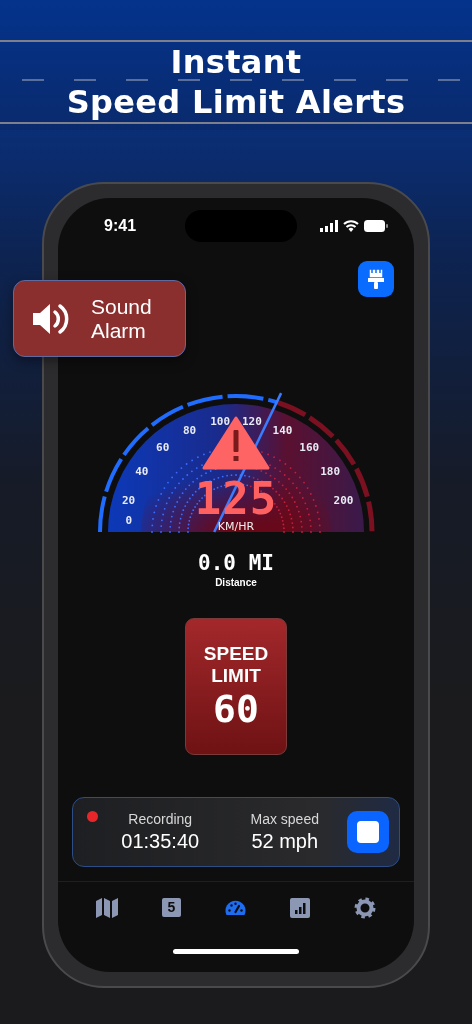  What do you see at coordinates (142, 472) in the screenshot?
I see `dial-label: 40` at bounding box center [142, 472].